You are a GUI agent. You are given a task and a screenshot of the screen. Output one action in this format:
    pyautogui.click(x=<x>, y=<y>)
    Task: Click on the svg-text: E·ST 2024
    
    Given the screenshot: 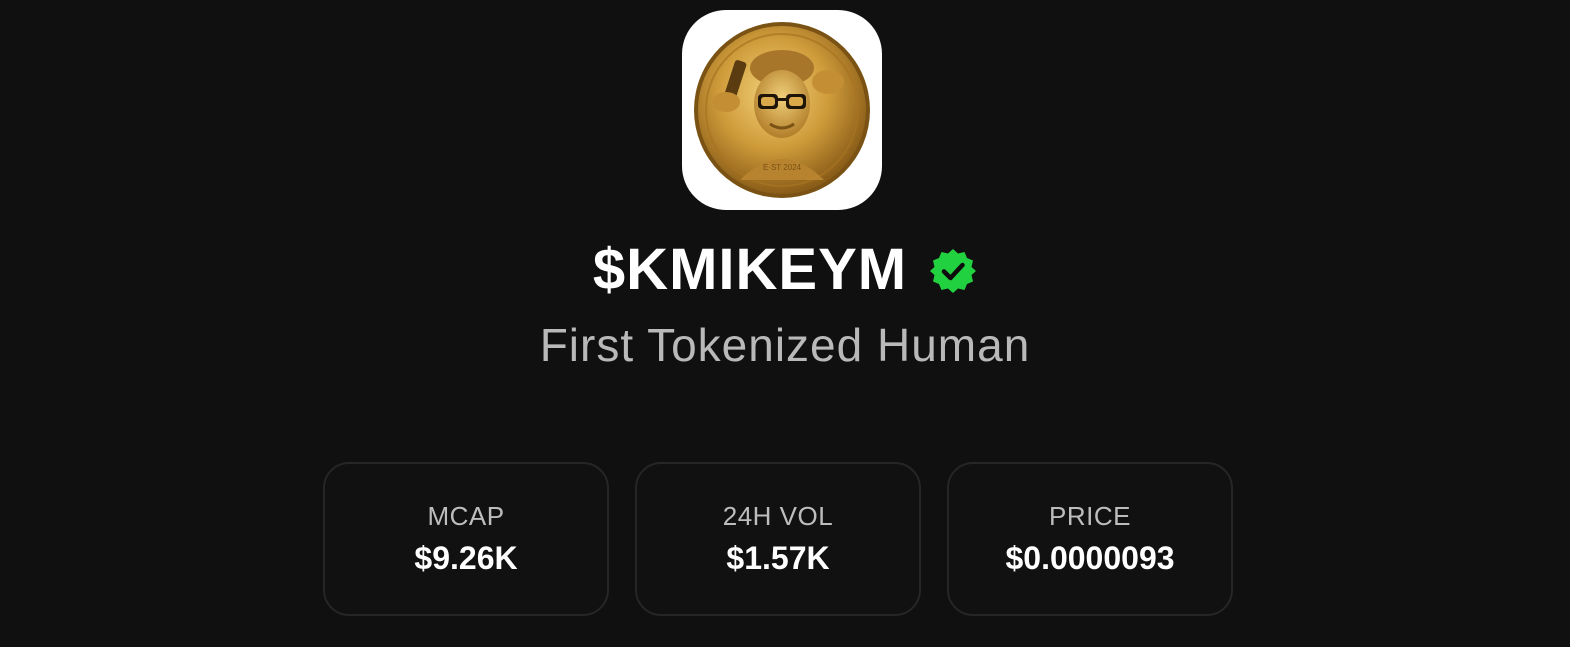 What is the action you would take?
    pyautogui.click(x=782, y=167)
    